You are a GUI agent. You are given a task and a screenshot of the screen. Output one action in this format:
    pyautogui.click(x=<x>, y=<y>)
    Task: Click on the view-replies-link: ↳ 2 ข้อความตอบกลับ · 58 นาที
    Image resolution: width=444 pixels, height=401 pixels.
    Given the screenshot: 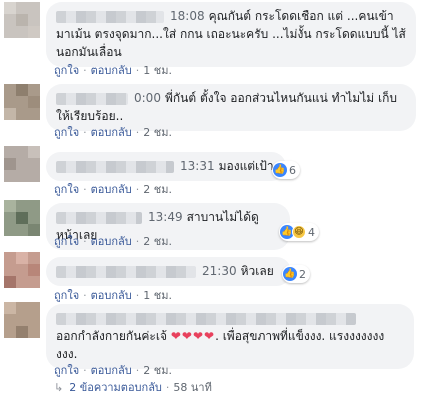 What is the action you would take?
    pyautogui.click(x=133, y=388)
    